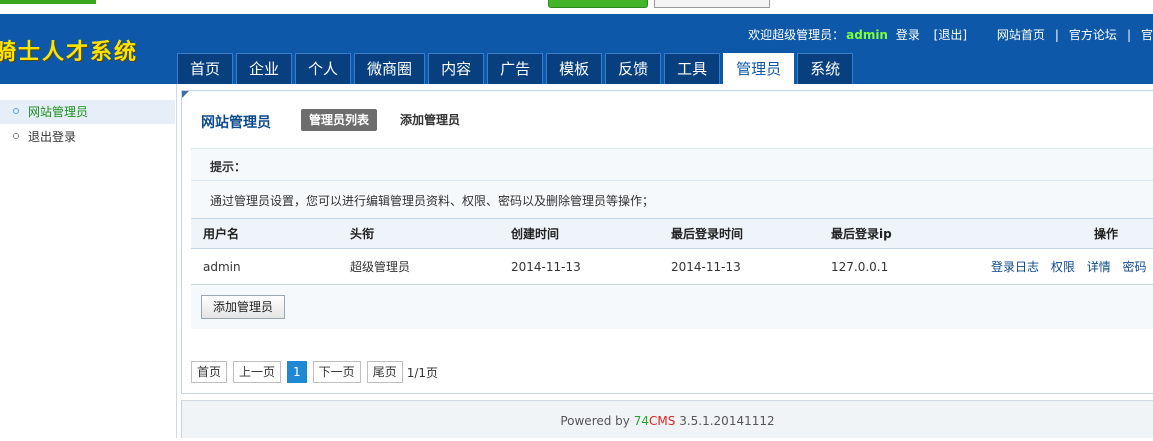  Describe the element at coordinates (707, 234) in the screenshot. I see `col-last-login: 最后登录时间` at that location.